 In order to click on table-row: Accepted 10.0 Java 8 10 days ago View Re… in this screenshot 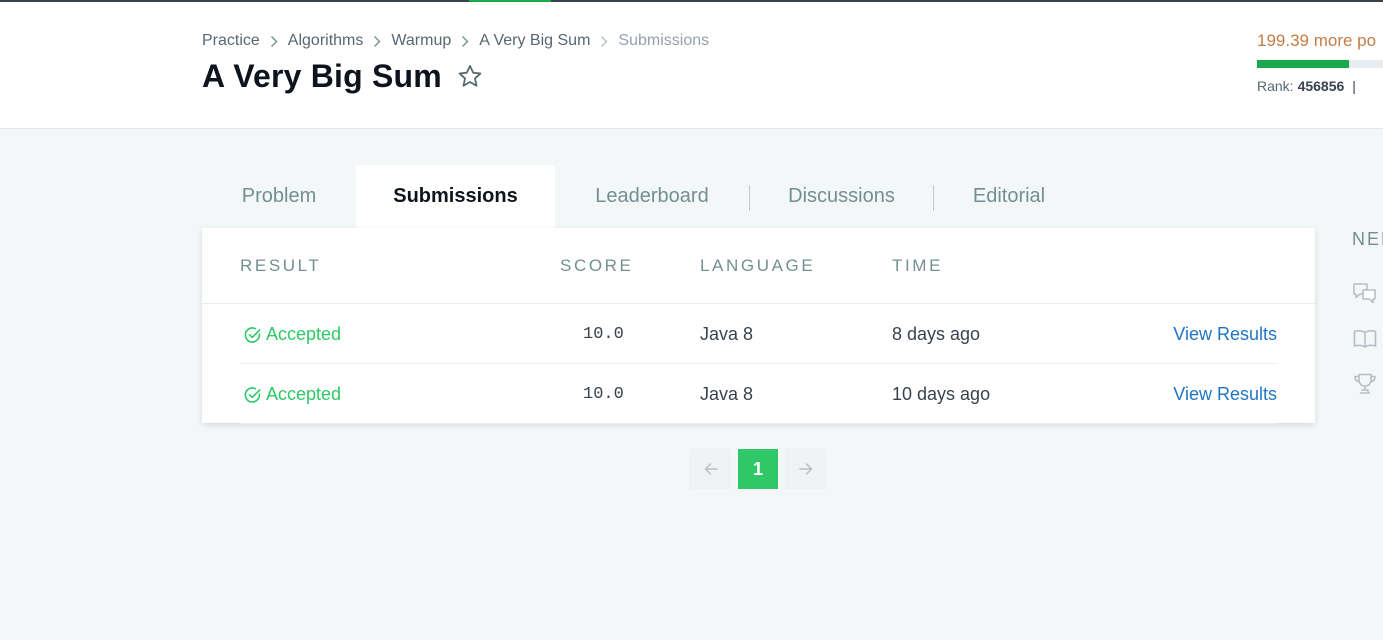, I will do `click(758, 394)`.